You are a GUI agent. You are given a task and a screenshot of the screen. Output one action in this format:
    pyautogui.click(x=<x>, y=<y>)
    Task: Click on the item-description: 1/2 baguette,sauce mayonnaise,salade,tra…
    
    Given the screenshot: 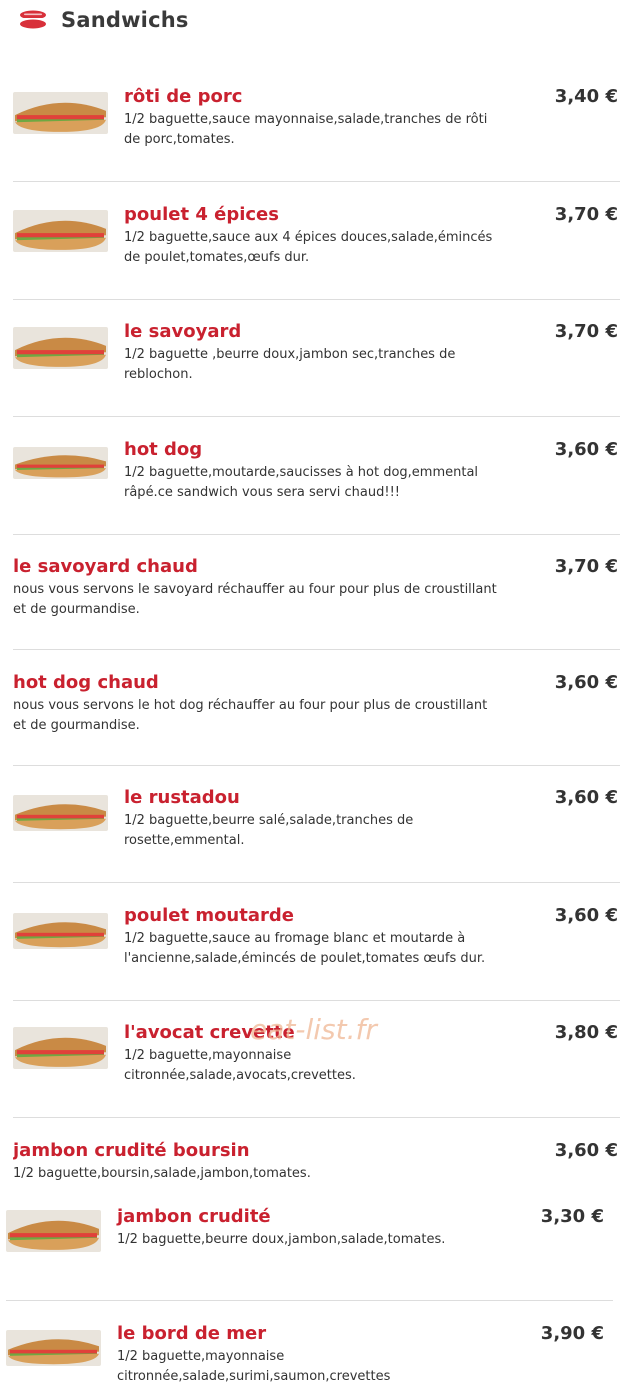 What is the action you would take?
    pyautogui.click(x=306, y=129)
    